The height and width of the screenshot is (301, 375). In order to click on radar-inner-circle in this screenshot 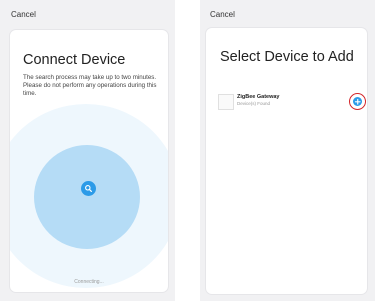, I will do `click(87, 197)`.